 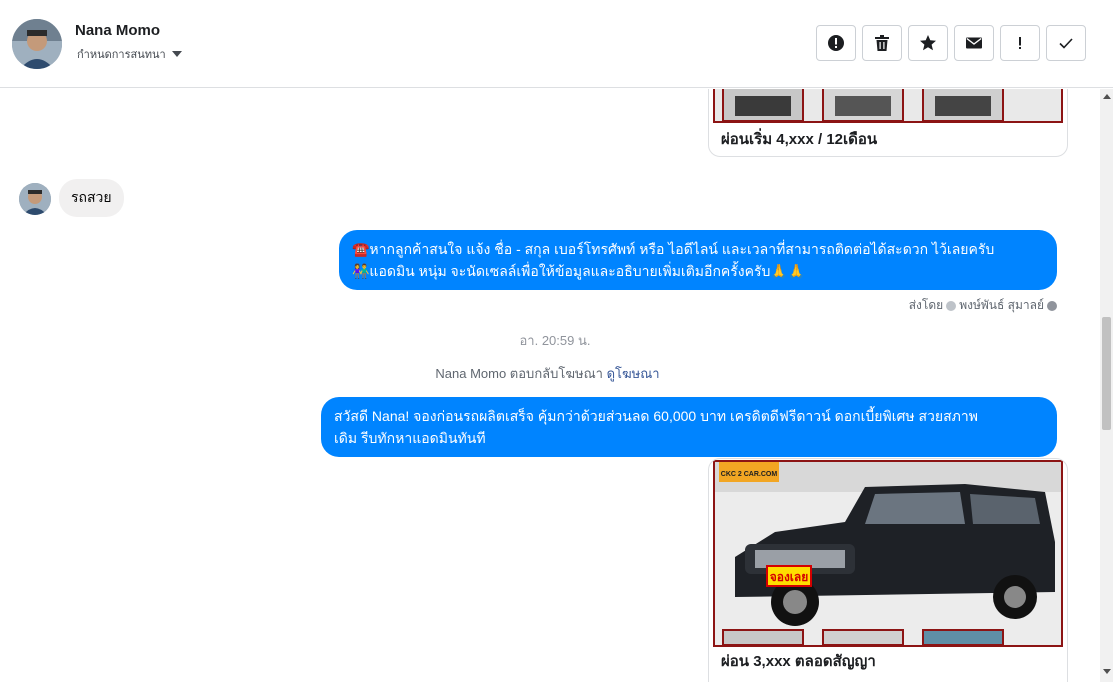 I want to click on sent-by-name: พงษ์พันธ์ สุมาลย์, so click(x=1001, y=305).